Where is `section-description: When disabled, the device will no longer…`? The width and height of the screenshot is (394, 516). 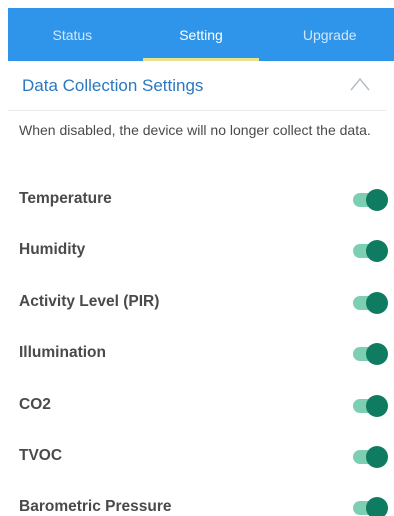 section-description: When disabled, the device will no longer… is located at coordinates (195, 130).